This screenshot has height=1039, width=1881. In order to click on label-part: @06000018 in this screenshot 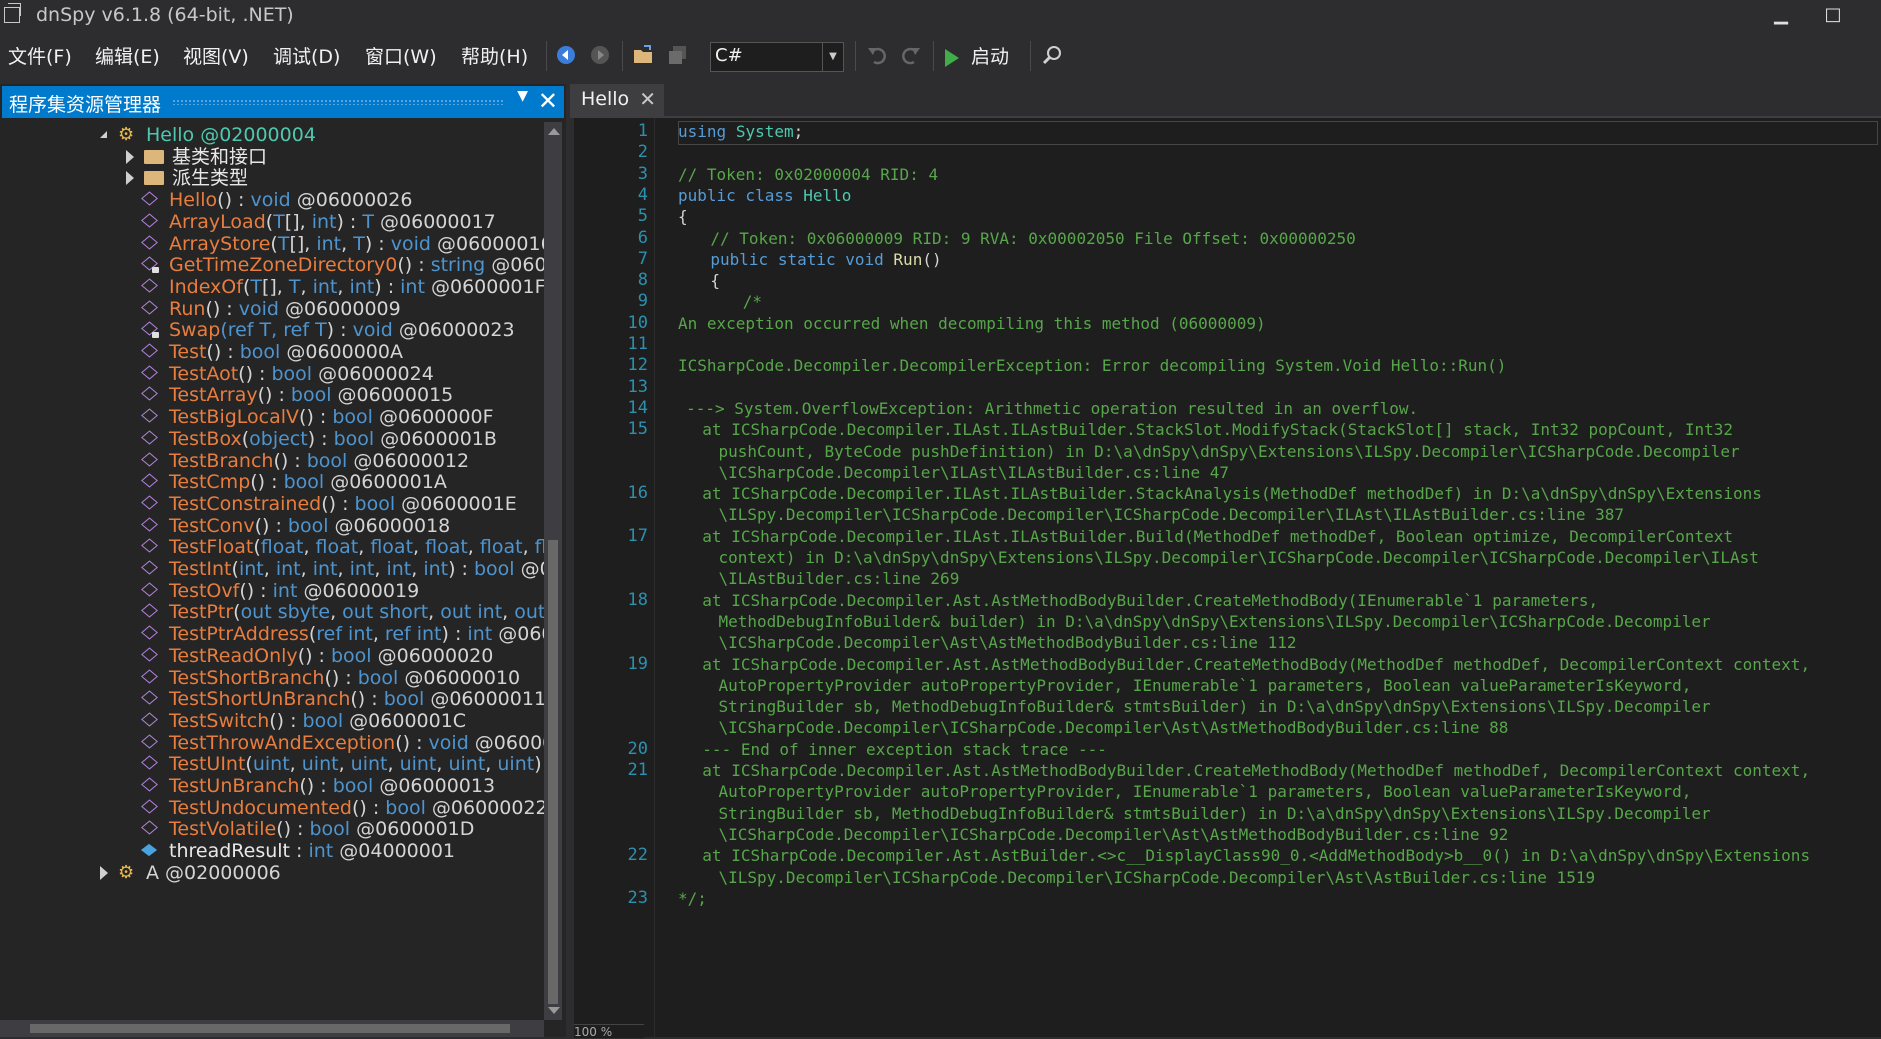, I will do `click(389, 525)`.